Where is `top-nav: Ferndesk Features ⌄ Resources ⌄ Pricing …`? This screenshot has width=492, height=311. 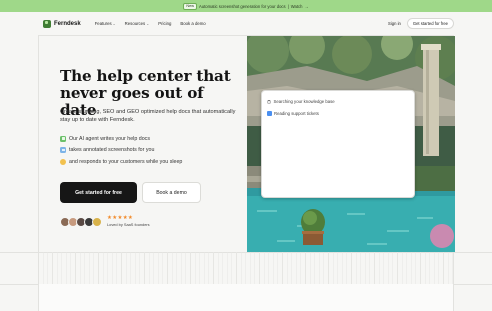
top-nav: Ferndesk Features ⌄ Resources ⌄ Pricing … is located at coordinates (246, 23).